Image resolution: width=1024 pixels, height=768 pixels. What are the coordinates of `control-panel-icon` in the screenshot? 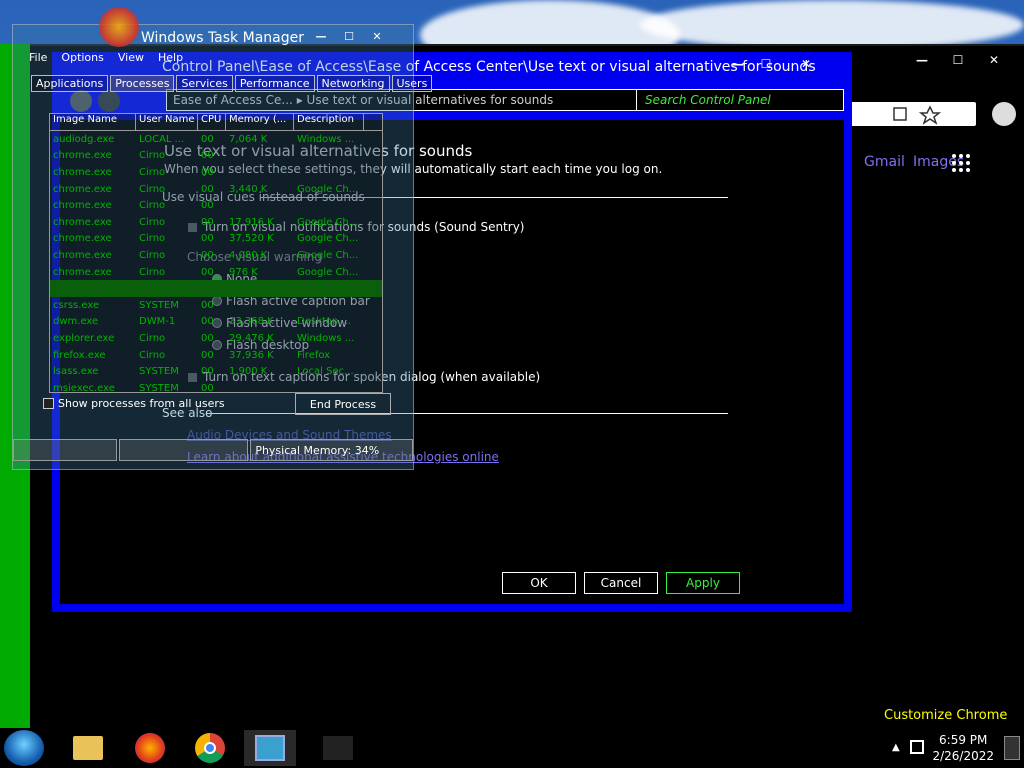 It's located at (270, 748).